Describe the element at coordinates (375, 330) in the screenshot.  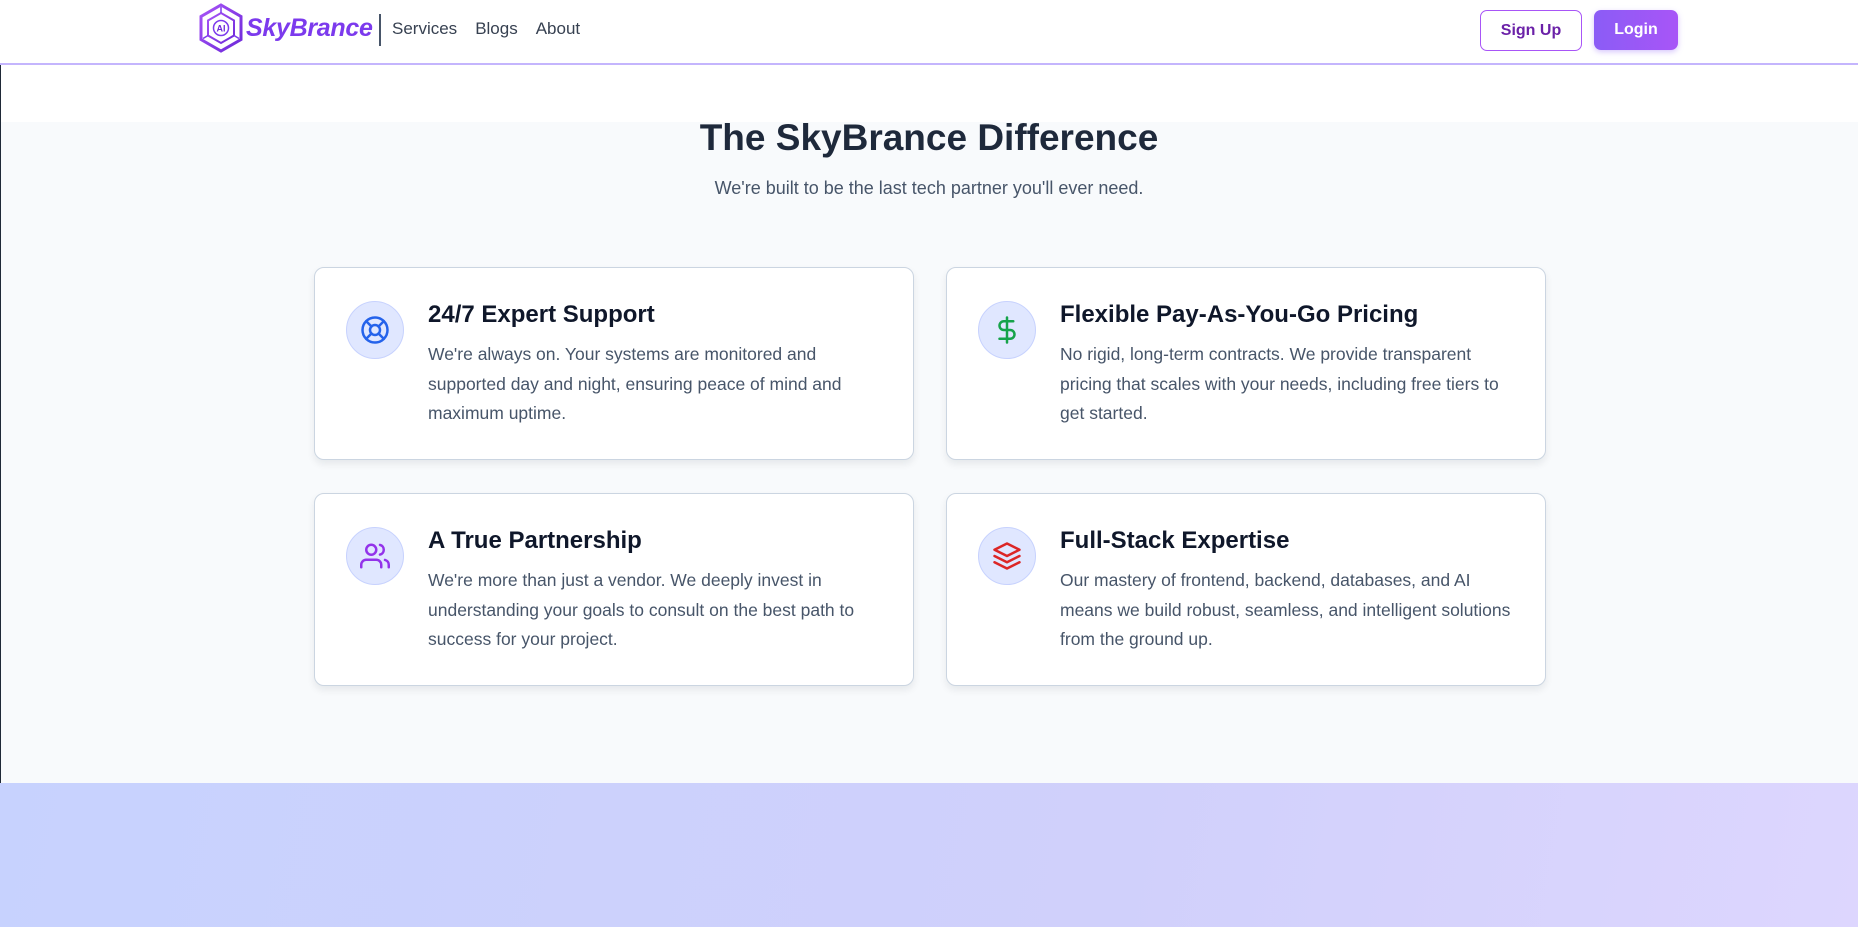
I see `lifebuoy-icon` at that location.